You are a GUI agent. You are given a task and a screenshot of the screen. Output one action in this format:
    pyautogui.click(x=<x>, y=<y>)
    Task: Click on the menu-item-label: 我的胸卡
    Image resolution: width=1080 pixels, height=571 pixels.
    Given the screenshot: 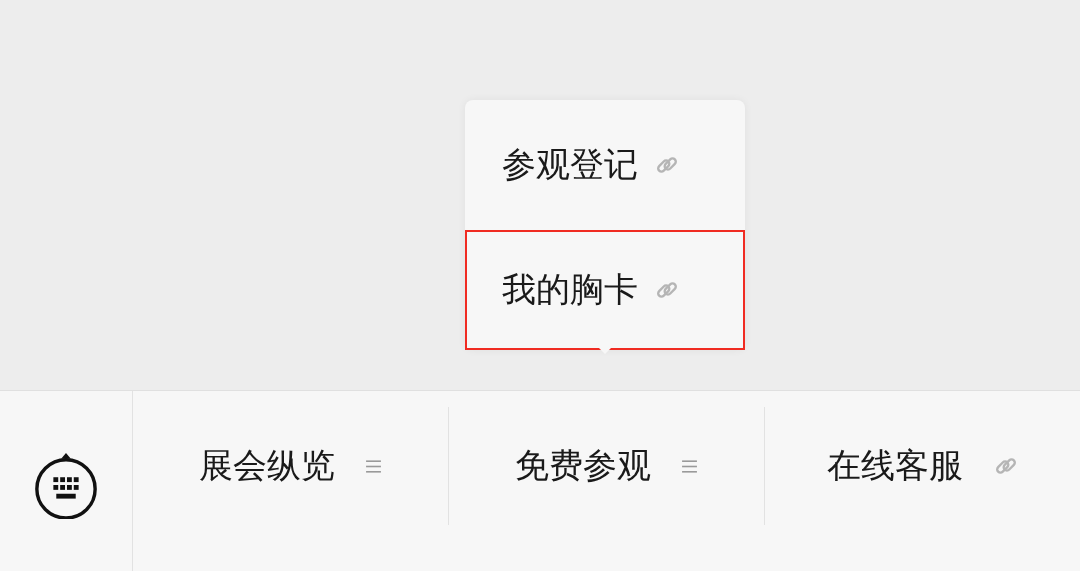 What is the action you would take?
    pyautogui.click(x=570, y=289)
    